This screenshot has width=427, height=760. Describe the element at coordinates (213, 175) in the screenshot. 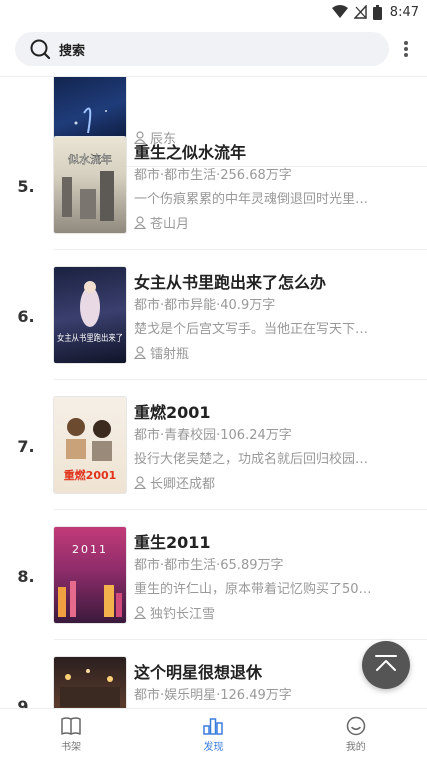

I see `book-meta: 都市·都市生活·256.68万字` at that location.